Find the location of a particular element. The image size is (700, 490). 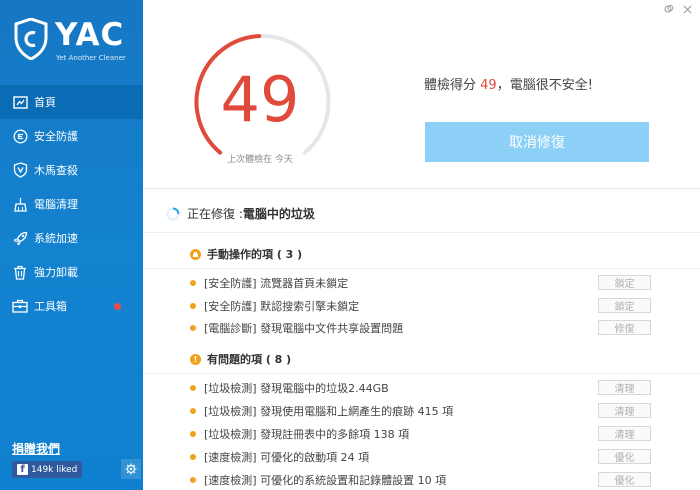

sidebar-item-label: 首頁 is located at coordinates (45, 102).